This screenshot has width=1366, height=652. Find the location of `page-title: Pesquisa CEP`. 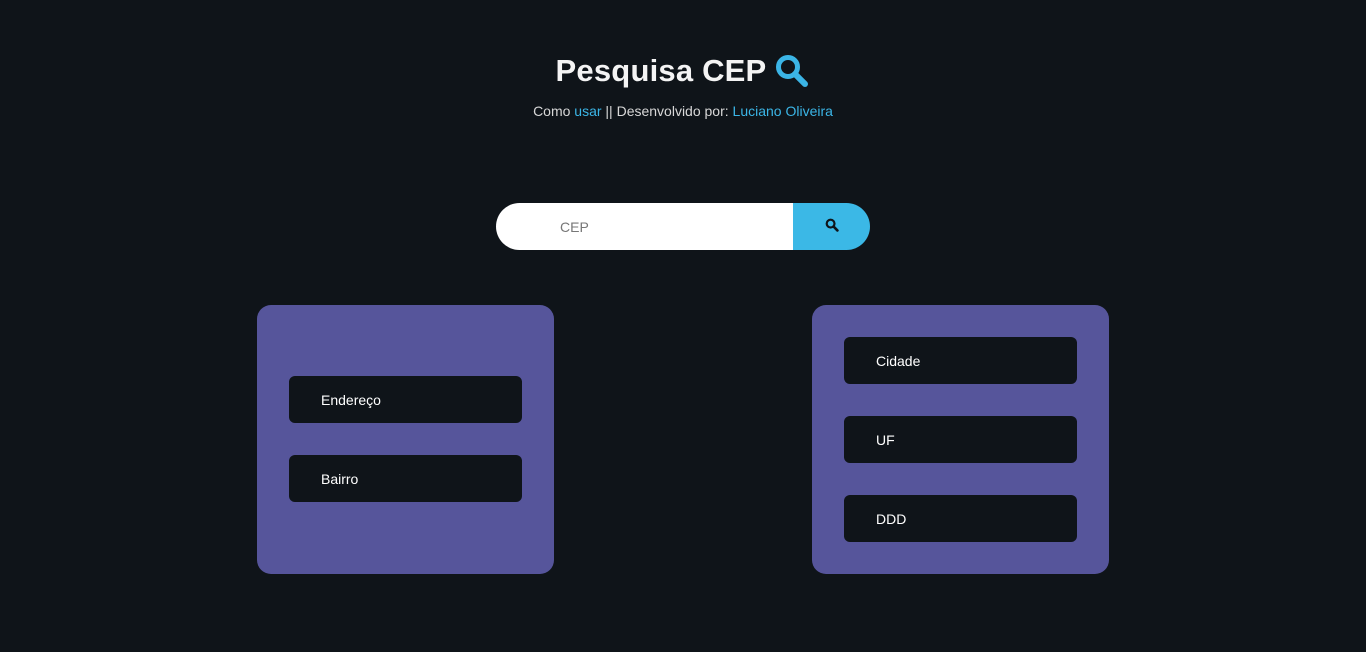

page-title: Pesquisa CEP is located at coordinates (661, 70).